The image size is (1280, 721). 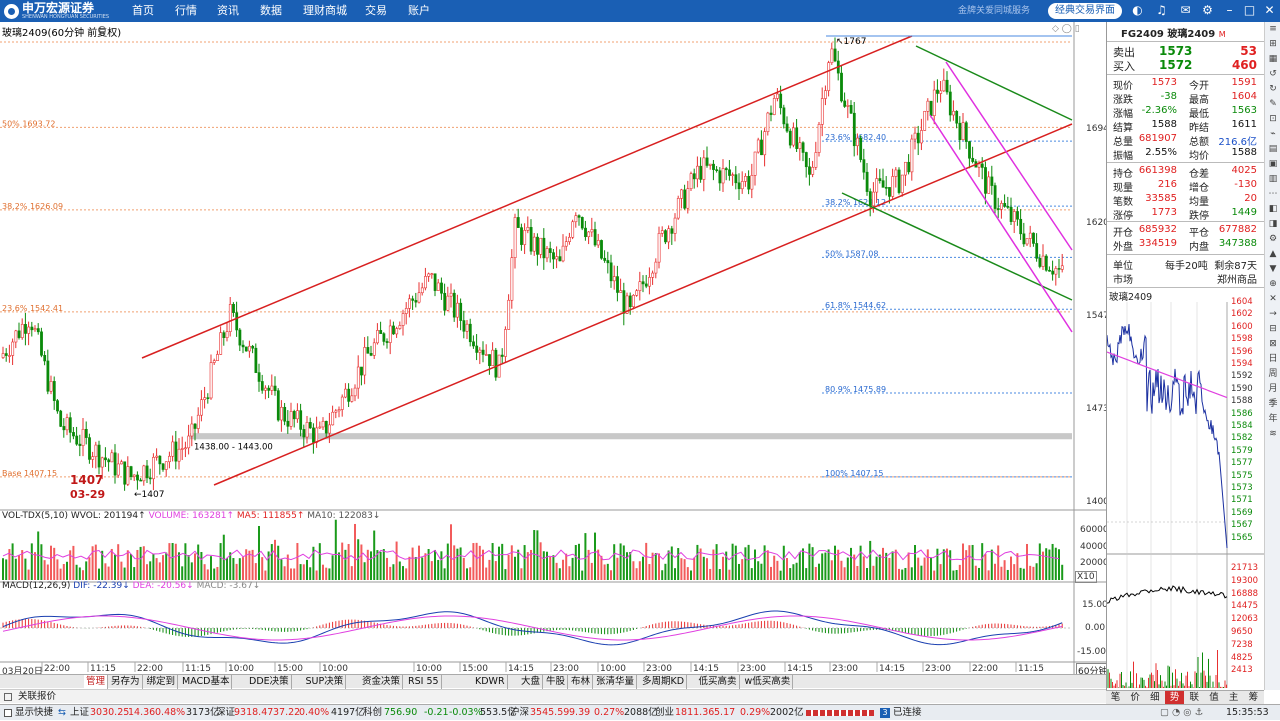 I want to click on menu-quotes: 行情, so click(x=186, y=11).